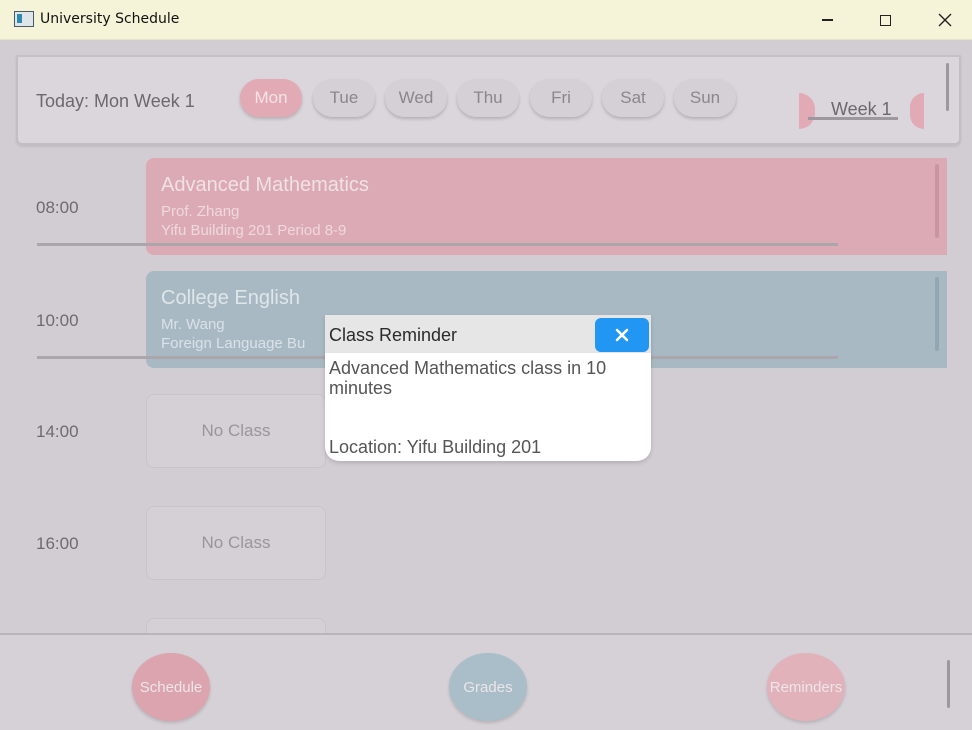  What do you see at coordinates (435, 447) in the screenshot?
I see `dialog-location: Location: Yifu Building 201` at bounding box center [435, 447].